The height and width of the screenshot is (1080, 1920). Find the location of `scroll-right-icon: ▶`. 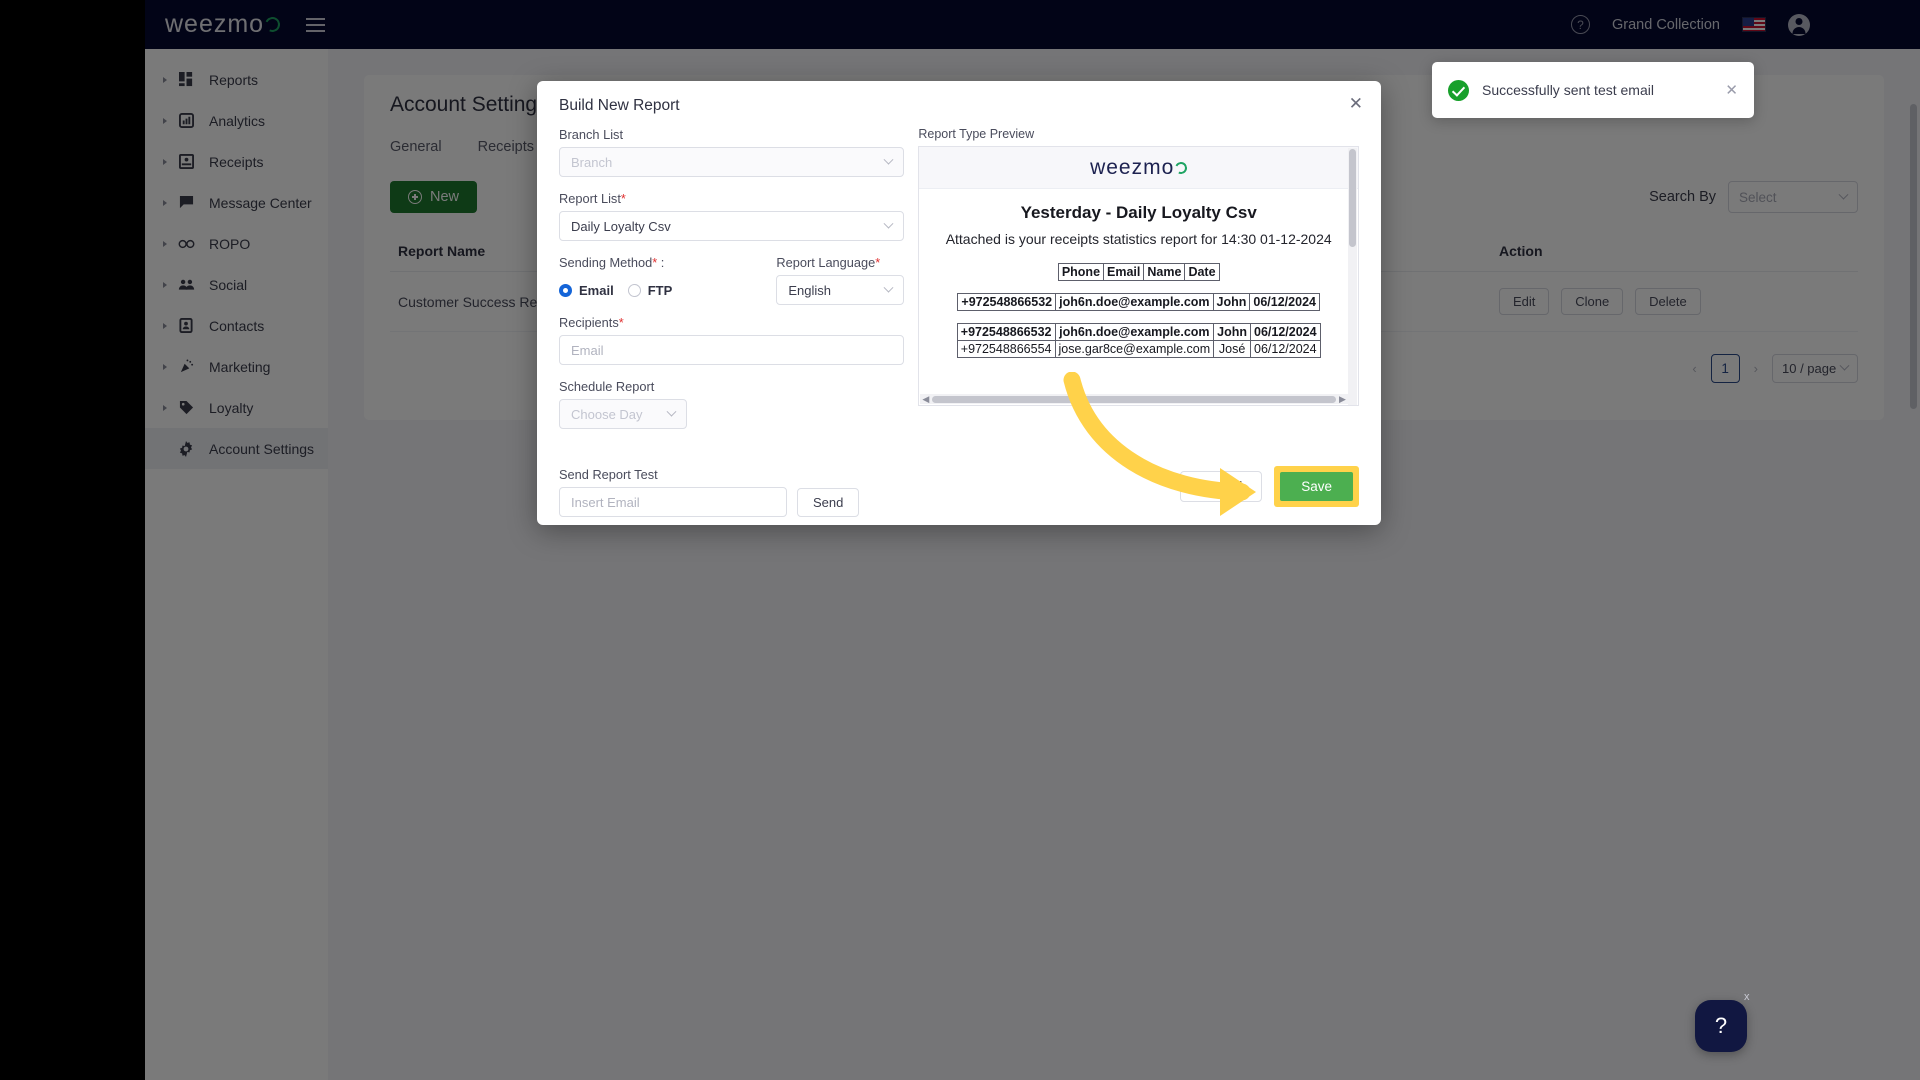

scroll-right-icon: ▶ is located at coordinates (1342, 399).